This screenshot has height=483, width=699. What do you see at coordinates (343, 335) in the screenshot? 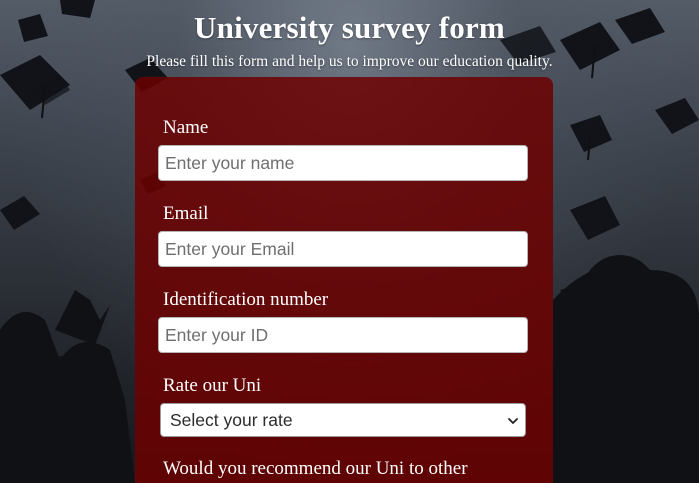
I see `id-input` at bounding box center [343, 335].